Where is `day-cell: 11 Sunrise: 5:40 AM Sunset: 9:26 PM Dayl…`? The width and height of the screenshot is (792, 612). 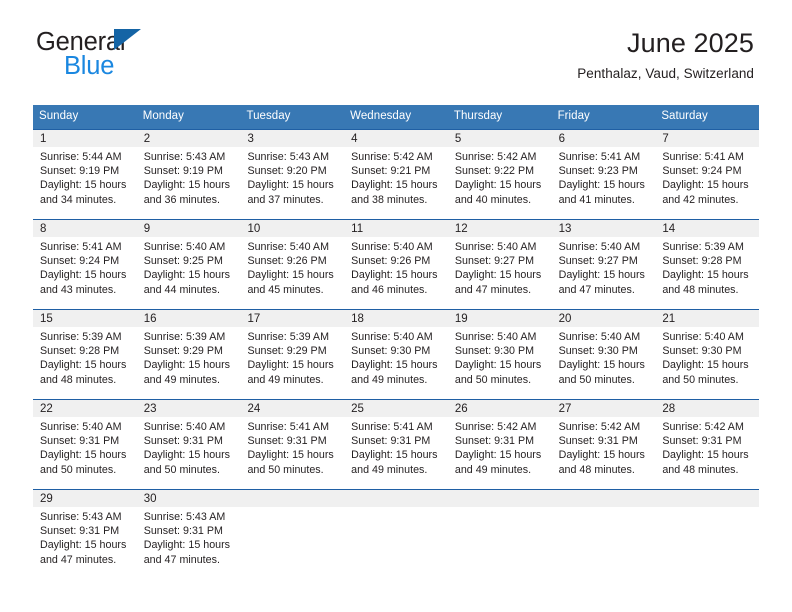
day-cell: 11 Sunrise: 5:40 AM Sunset: 9:26 PM Dayl… is located at coordinates (396, 264).